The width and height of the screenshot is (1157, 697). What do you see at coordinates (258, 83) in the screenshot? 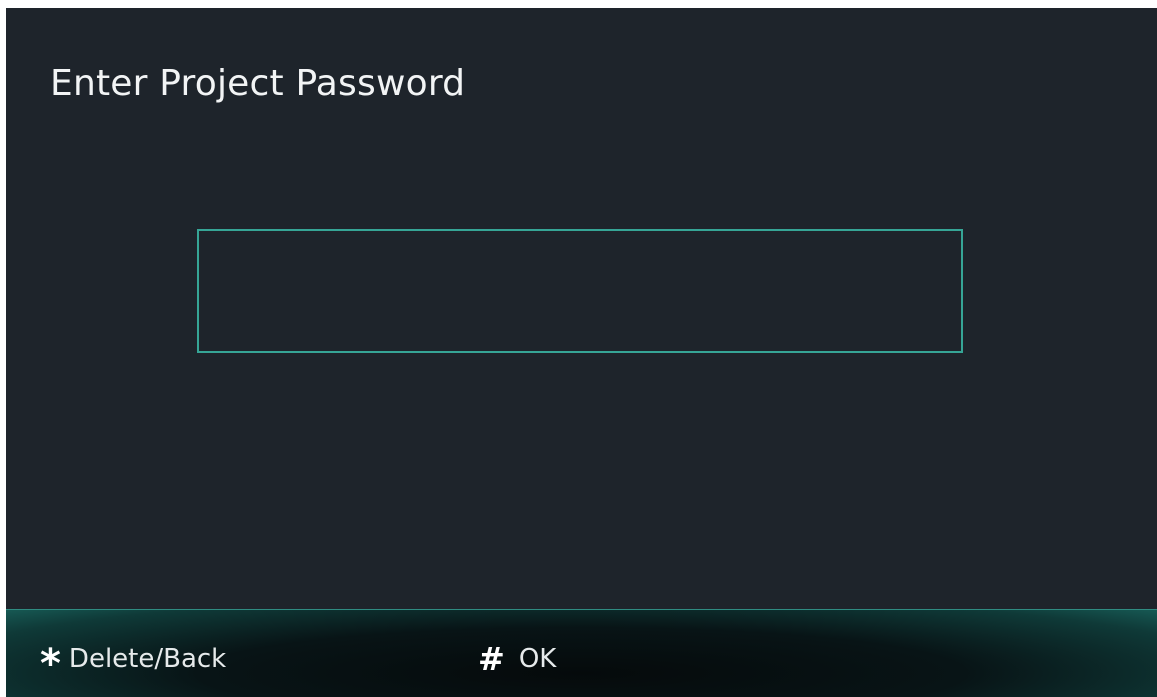
I see `page-title: Enter Project Password` at bounding box center [258, 83].